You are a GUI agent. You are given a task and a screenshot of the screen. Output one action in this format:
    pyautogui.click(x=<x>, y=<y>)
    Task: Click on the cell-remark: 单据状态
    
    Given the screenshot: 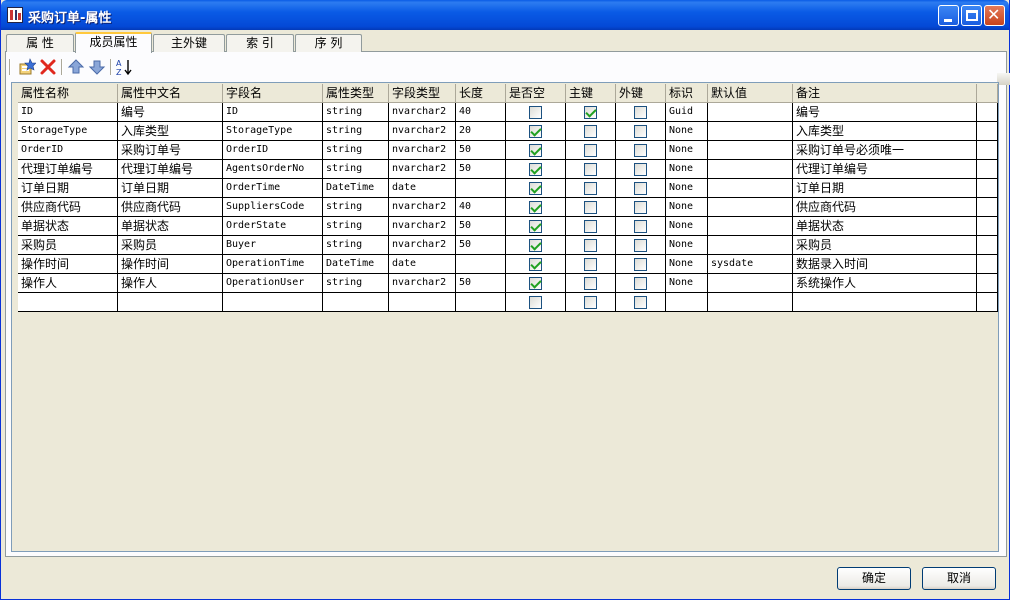 What is the action you would take?
    pyautogui.click(x=885, y=226)
    